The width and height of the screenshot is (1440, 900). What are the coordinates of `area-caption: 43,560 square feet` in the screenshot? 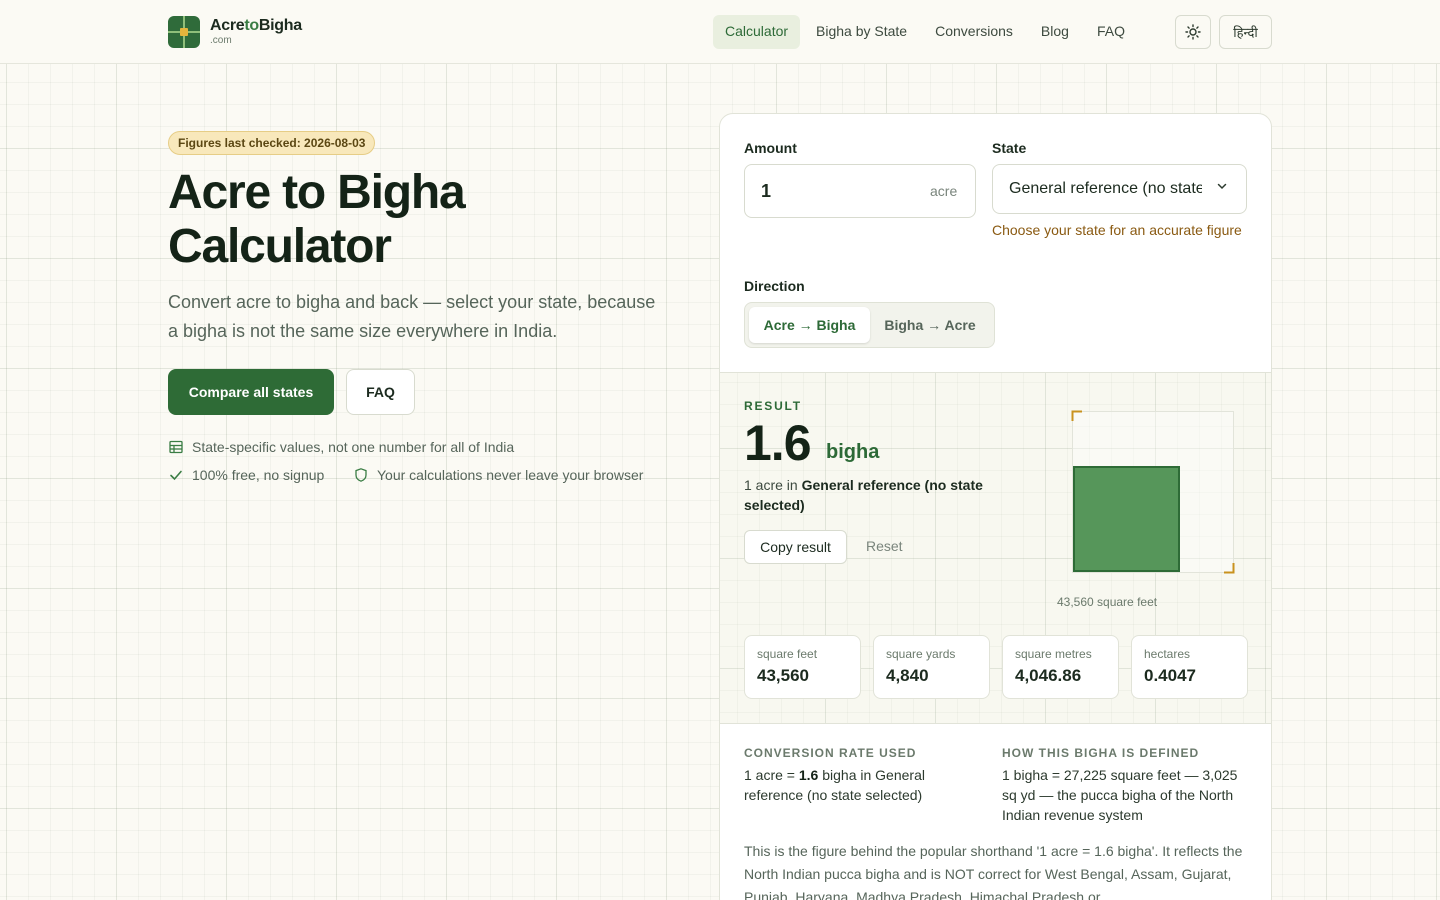 It's located at (1107, 602).